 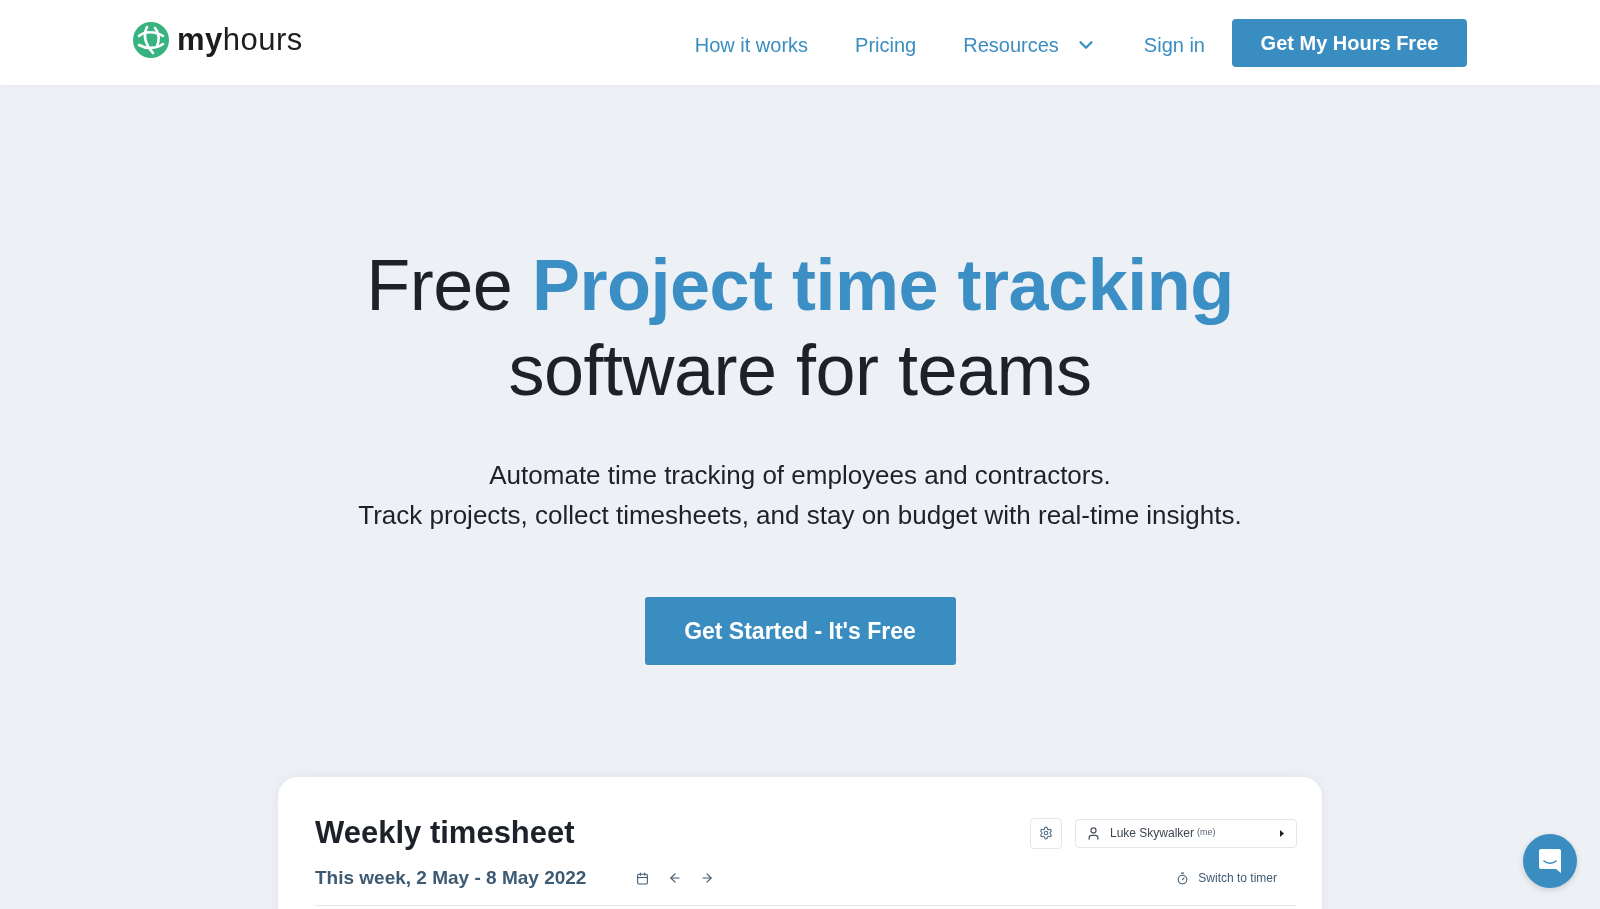 What do you see at coordinates (1152, 833) in the screenshot?
I see `user-name: Luke Skywalker` at bounding box center [1152, 833].